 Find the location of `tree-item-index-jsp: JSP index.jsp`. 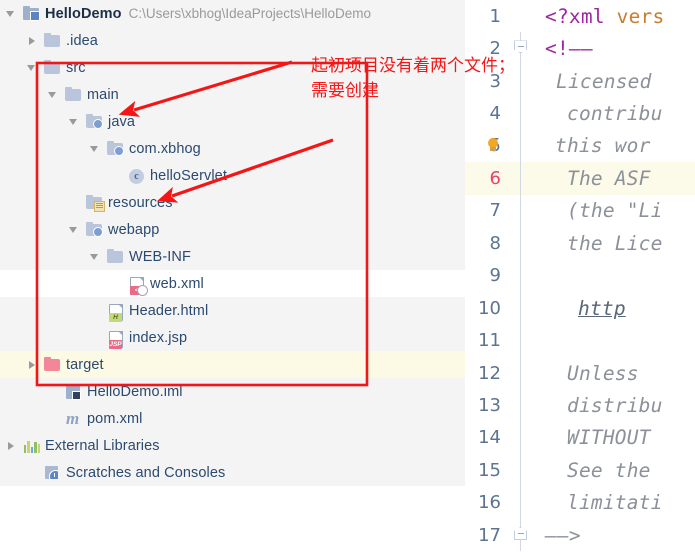

tree-item-index-jsp: JSP index.jsp is located at coordinates (232, 337).